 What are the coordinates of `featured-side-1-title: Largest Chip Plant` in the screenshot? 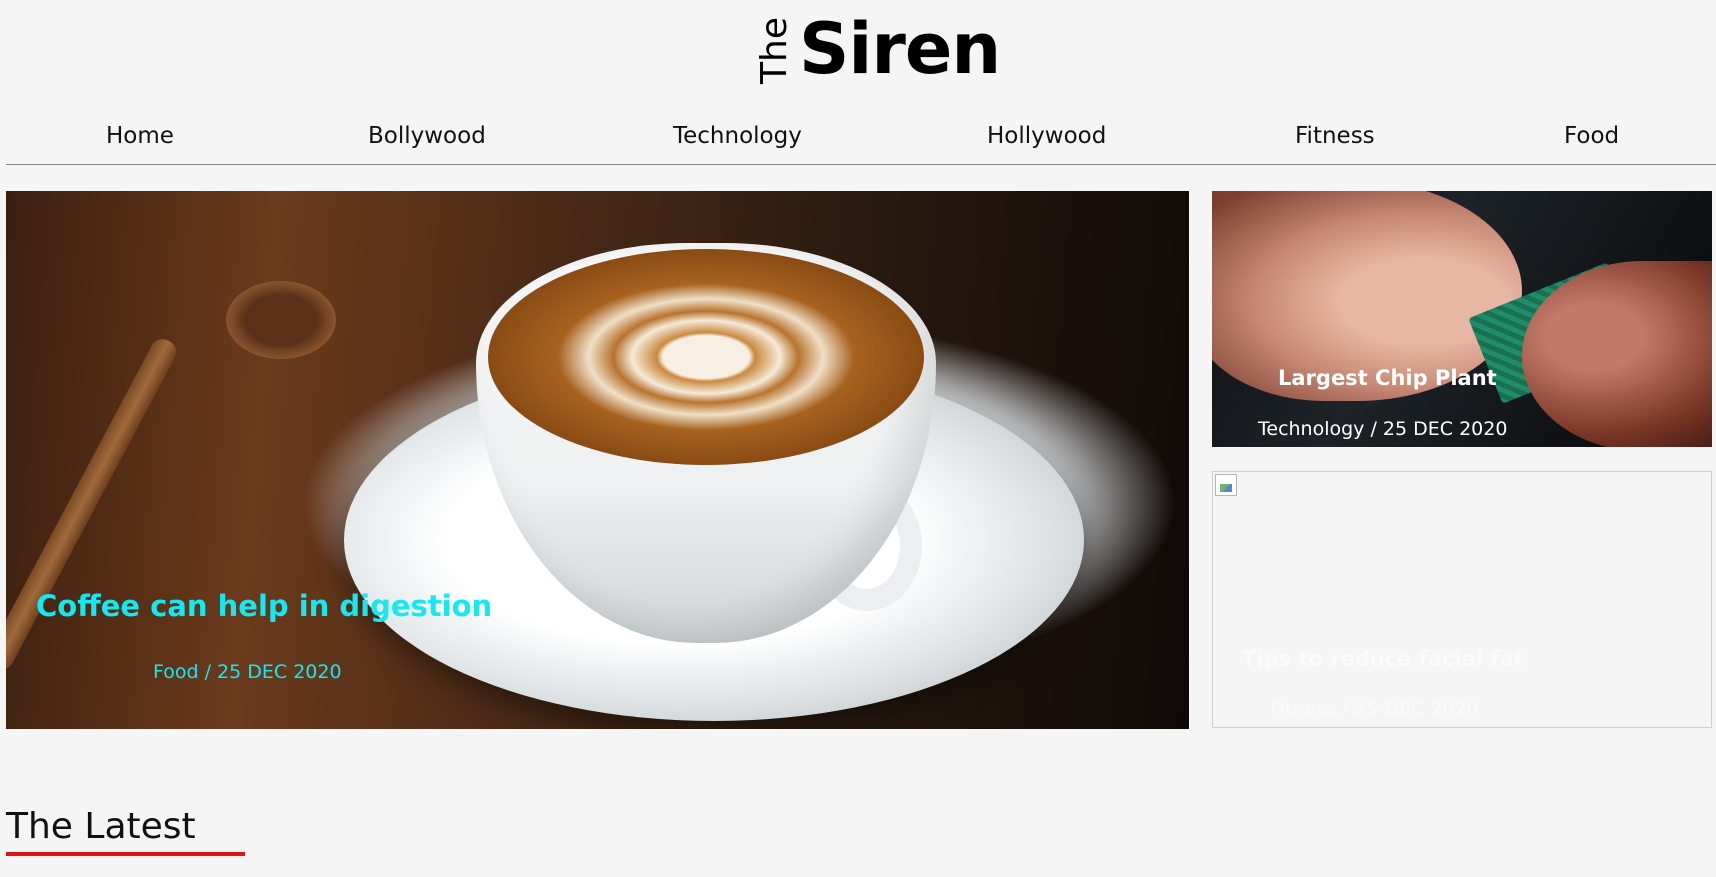 It's located at (1387, 378).